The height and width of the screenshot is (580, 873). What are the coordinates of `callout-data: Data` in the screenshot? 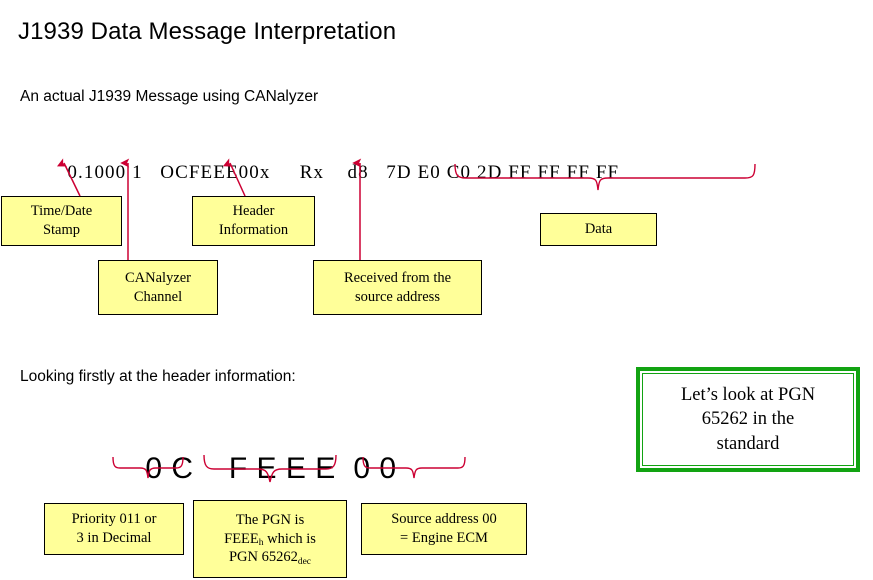 It's located at (598, 229).